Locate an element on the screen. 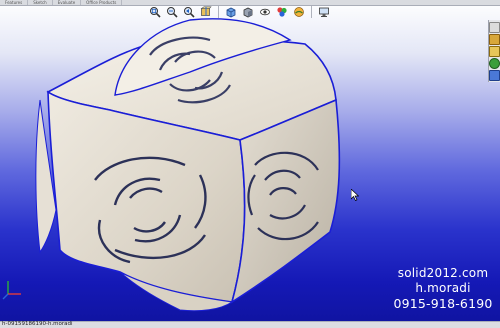 The image size is (500, 328). watermark-name: h.moradi is located at coordinates (443, 288).